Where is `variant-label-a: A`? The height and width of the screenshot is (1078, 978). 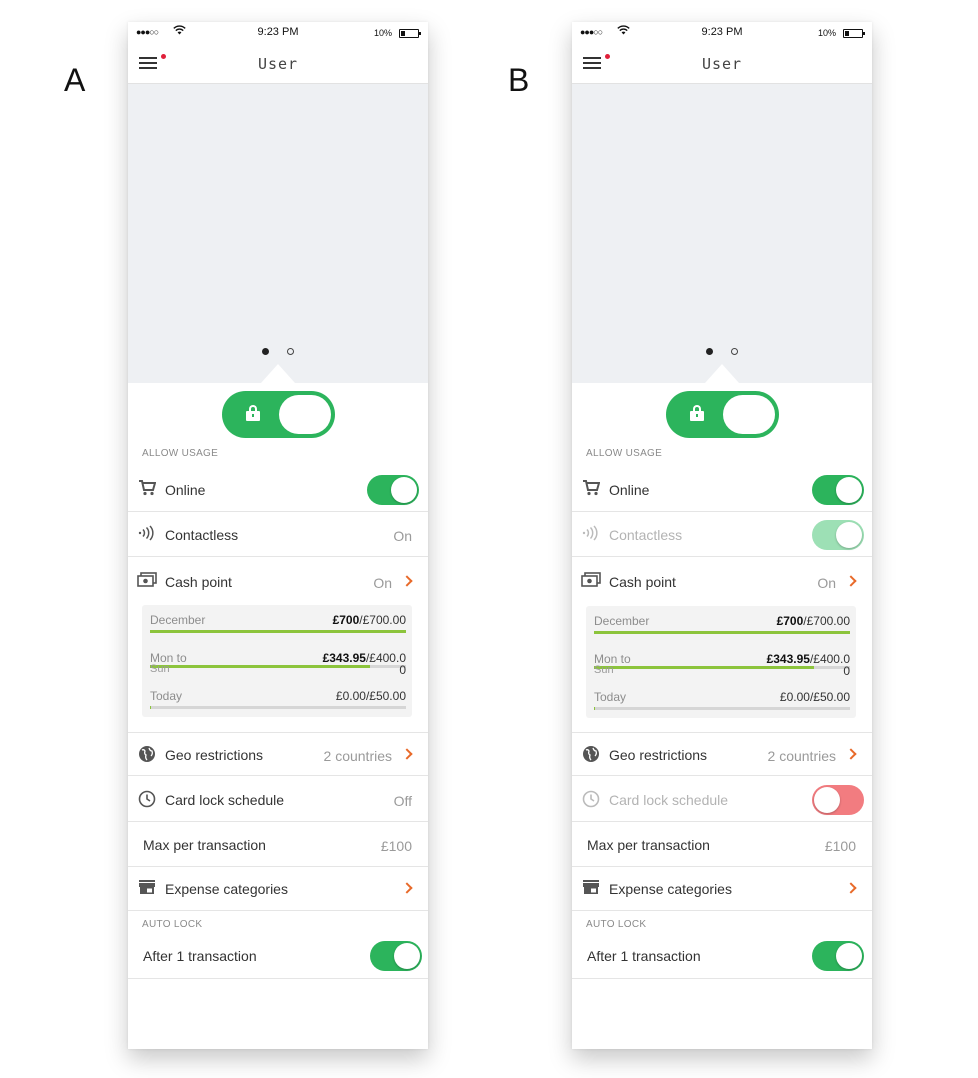
variant-label-a: A is located at coordinates (75, 80).